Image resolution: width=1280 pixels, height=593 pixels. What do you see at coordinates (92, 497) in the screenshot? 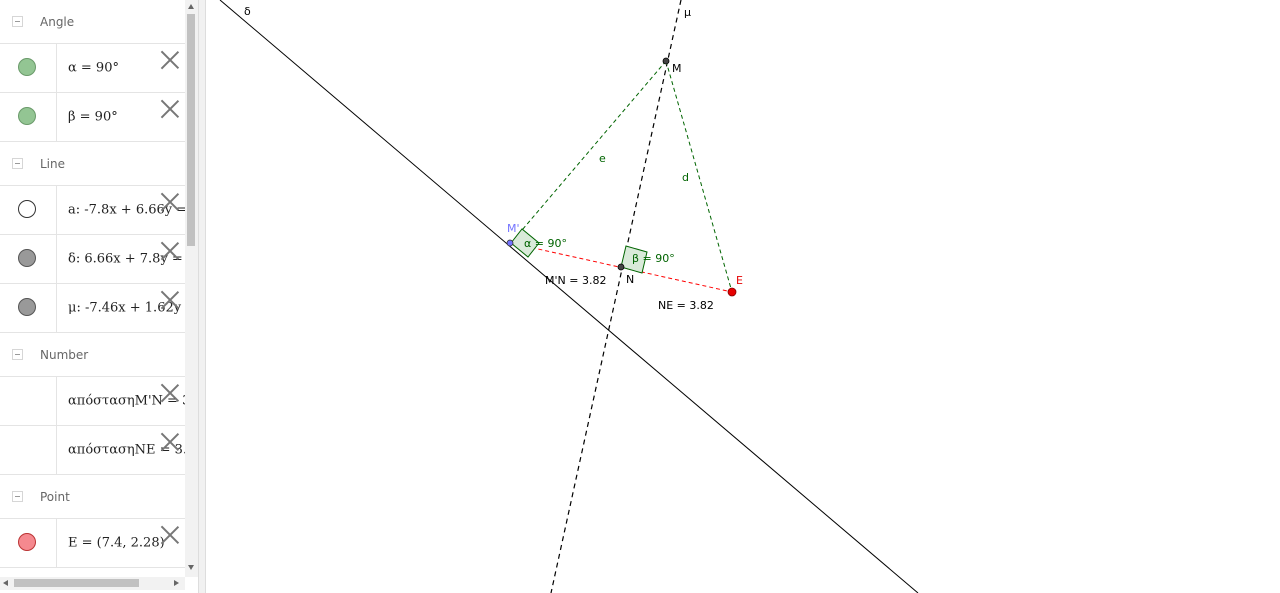
I see `group-header-point: Point` at bounding box center [92, 497].